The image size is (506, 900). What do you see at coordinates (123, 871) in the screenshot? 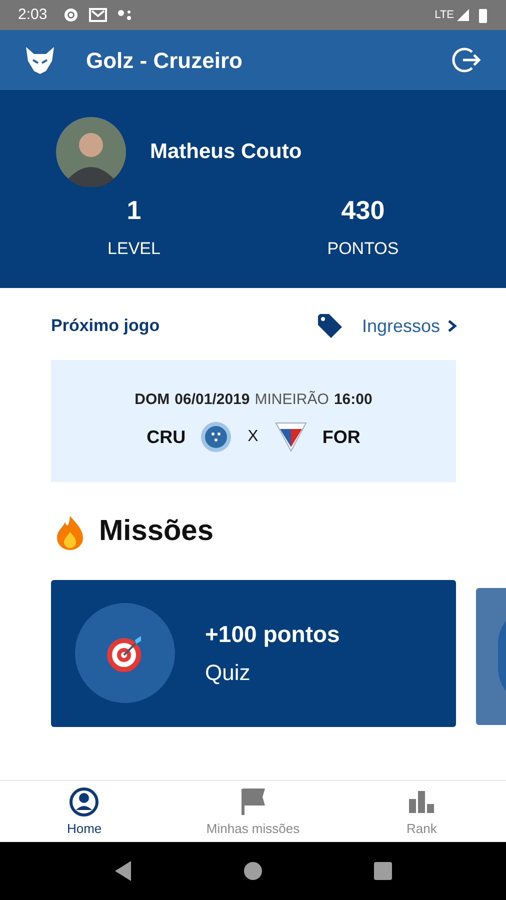
I see `back-icon` at bounding box center [123, 871].